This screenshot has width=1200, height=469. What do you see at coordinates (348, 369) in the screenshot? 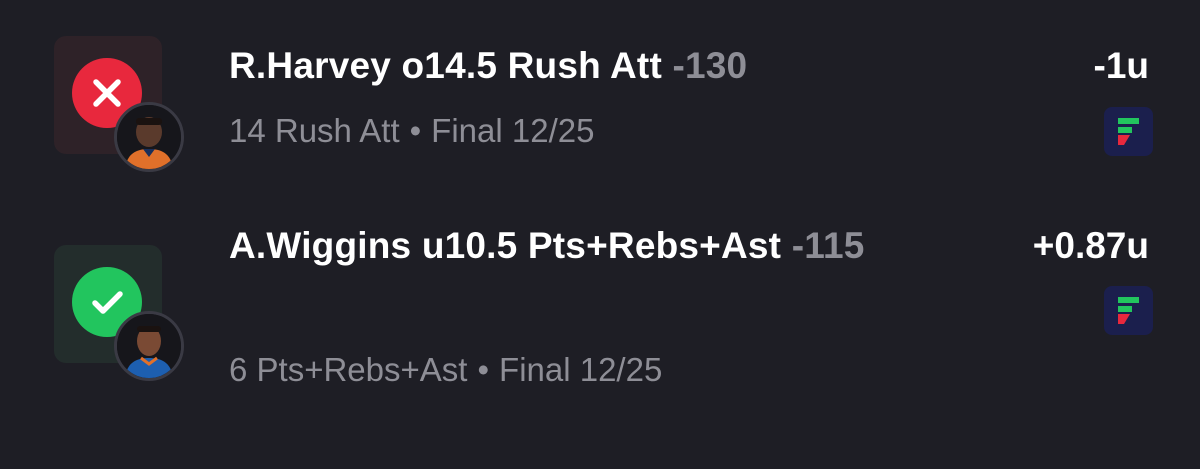
I see `result-stat: 6 Pts+Rebs+Ast` at bounding box center [348, 369].